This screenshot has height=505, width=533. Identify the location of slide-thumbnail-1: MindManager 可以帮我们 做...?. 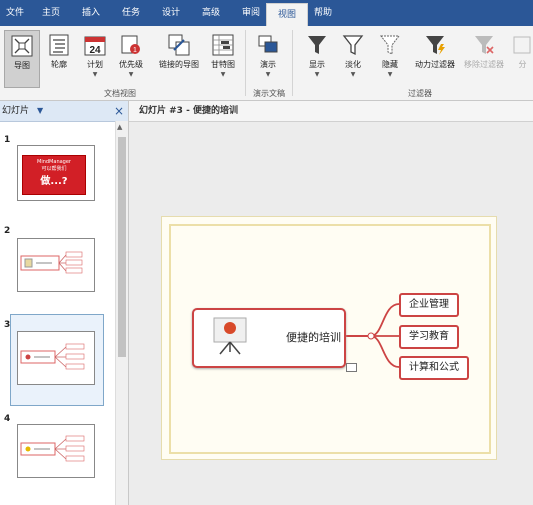
(56, 173).